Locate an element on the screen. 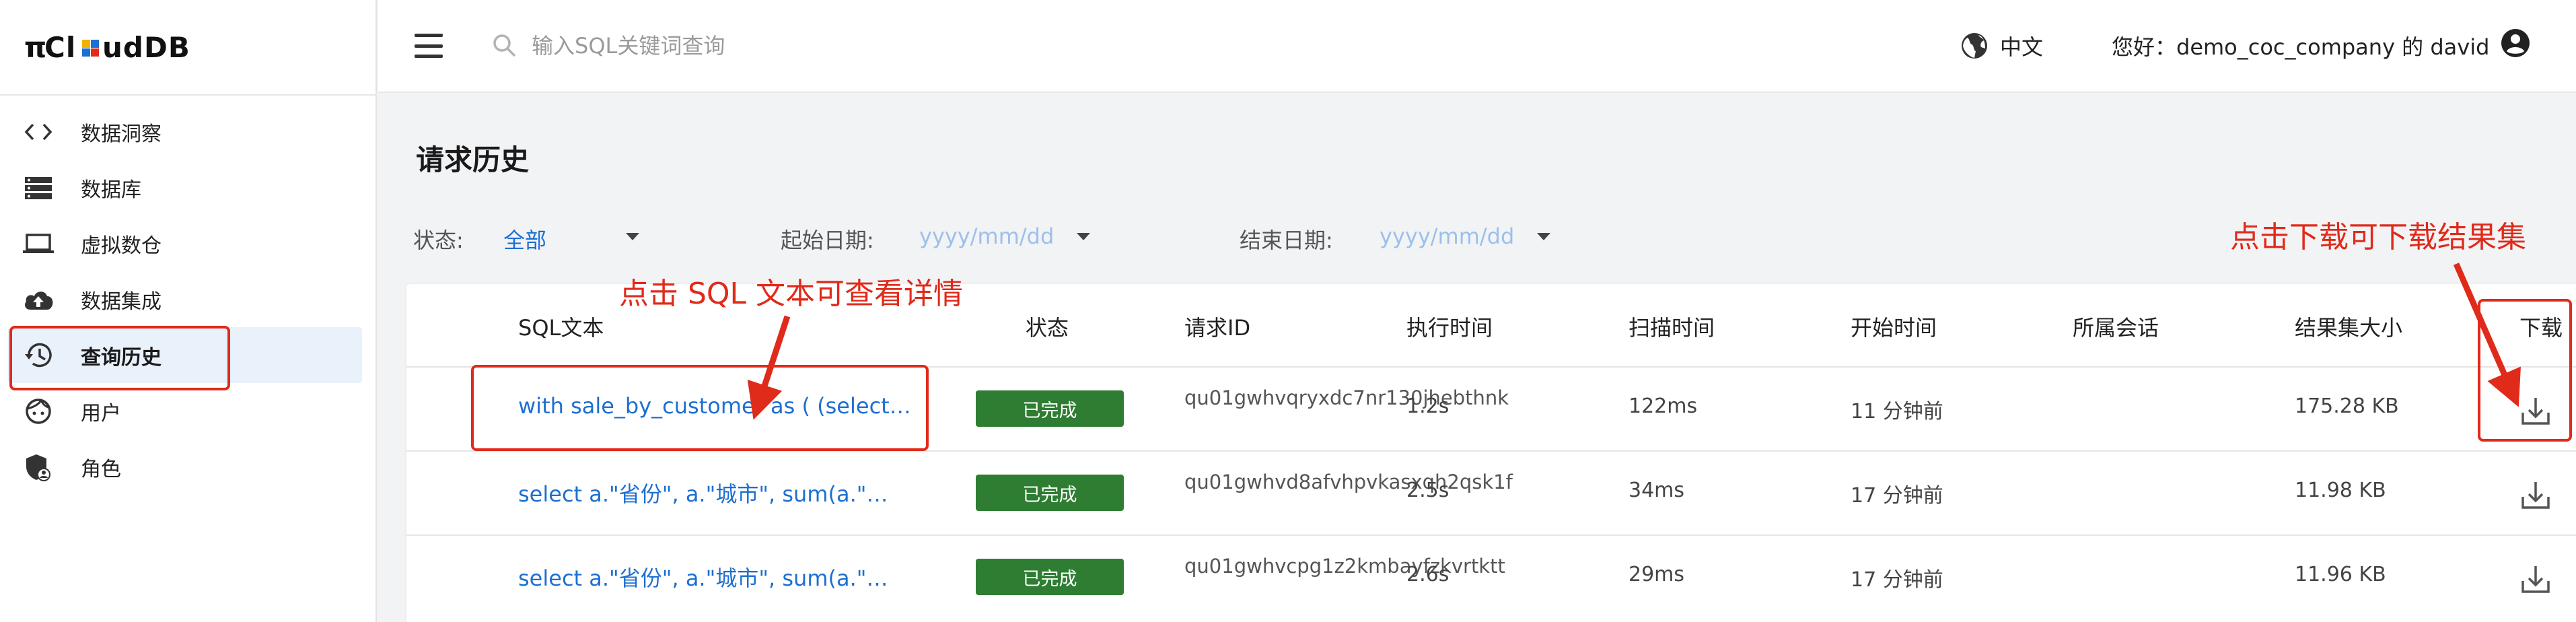 This screenshot has width=2576, height=622. result-size: 11.96 KB is located at coordinates (2340, 575).